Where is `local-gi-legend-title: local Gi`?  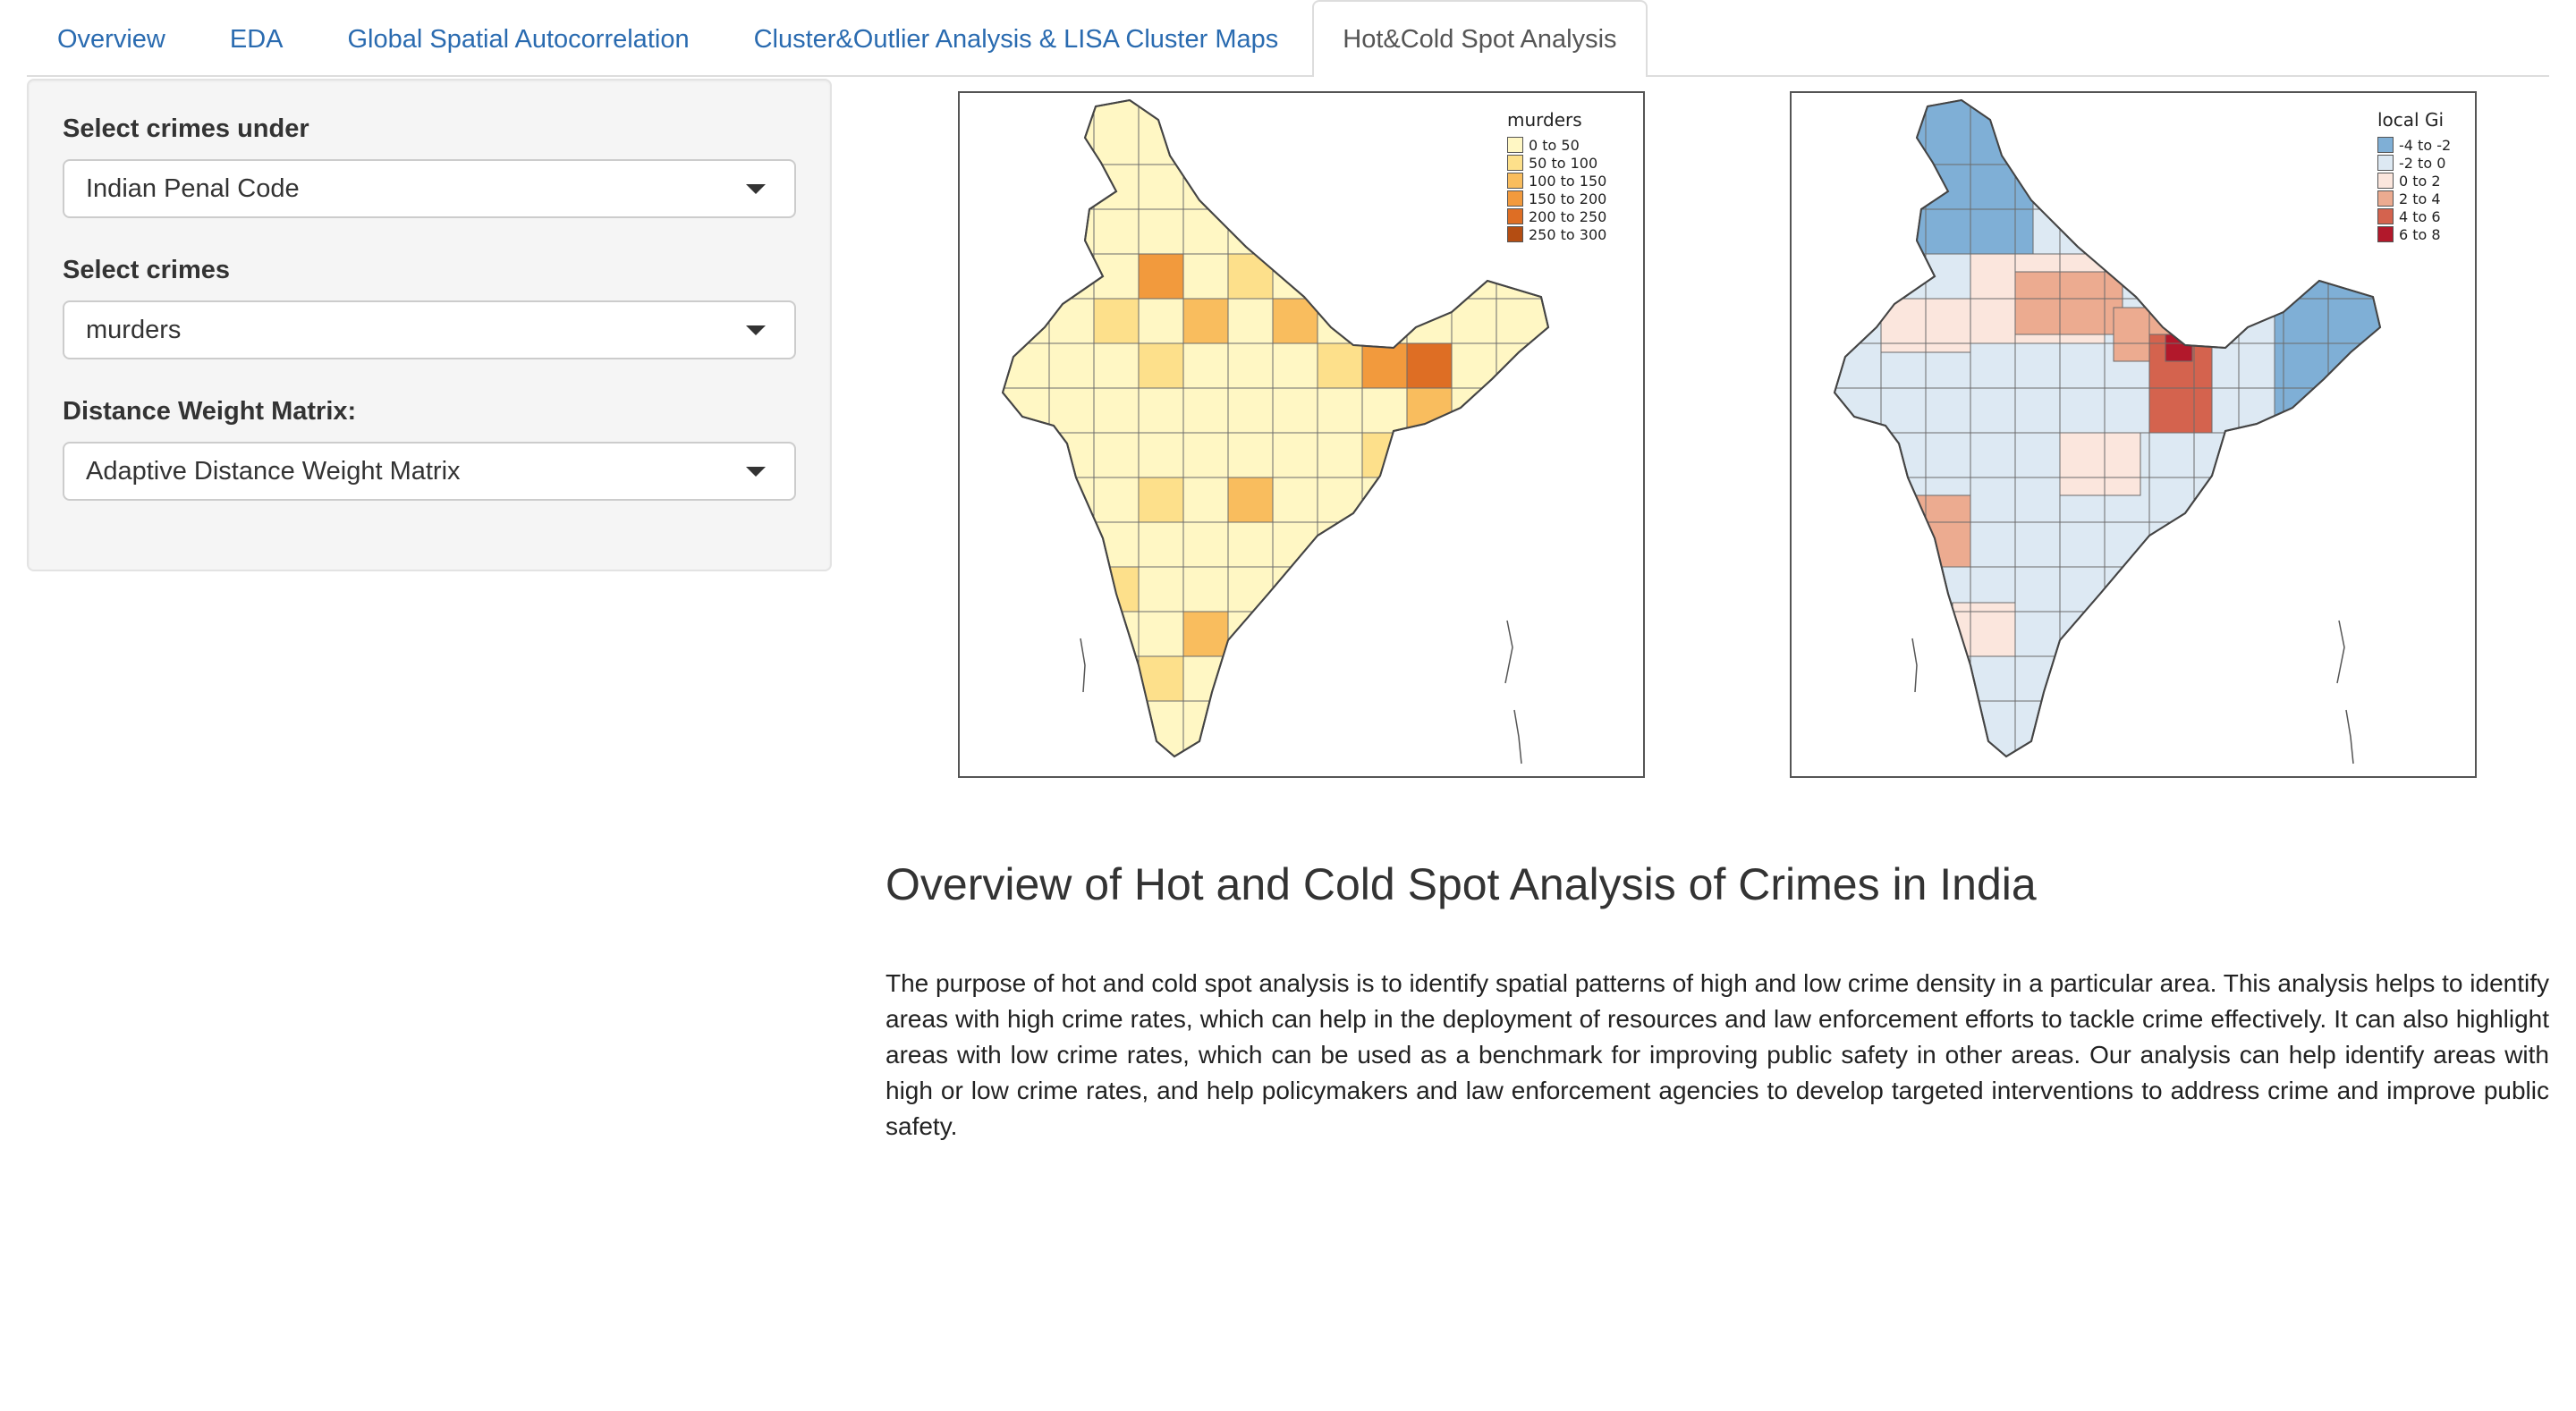 local-gi-legend-title: local Gi is located at coordinates (2411, 120).